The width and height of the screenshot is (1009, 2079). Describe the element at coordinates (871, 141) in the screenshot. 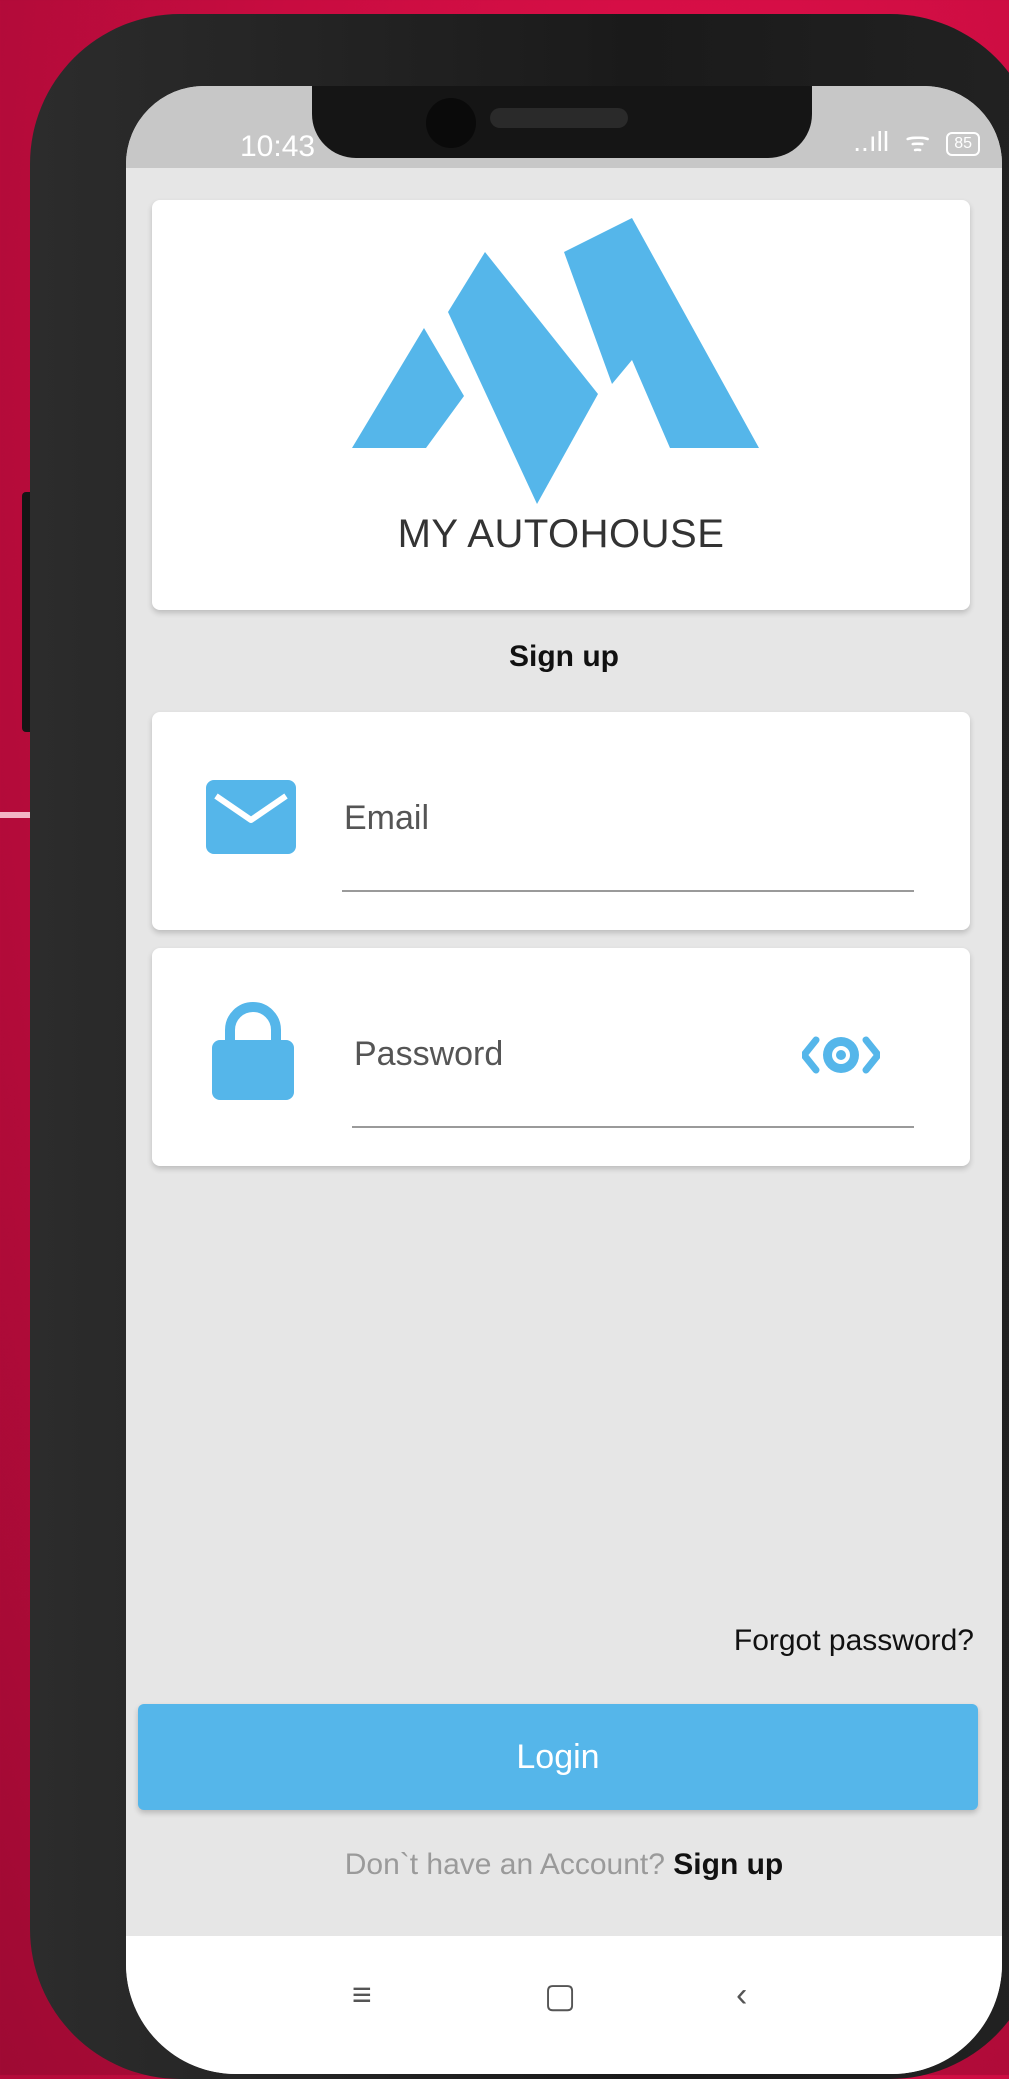

I see `signal-icon: ..ıll` at that location.